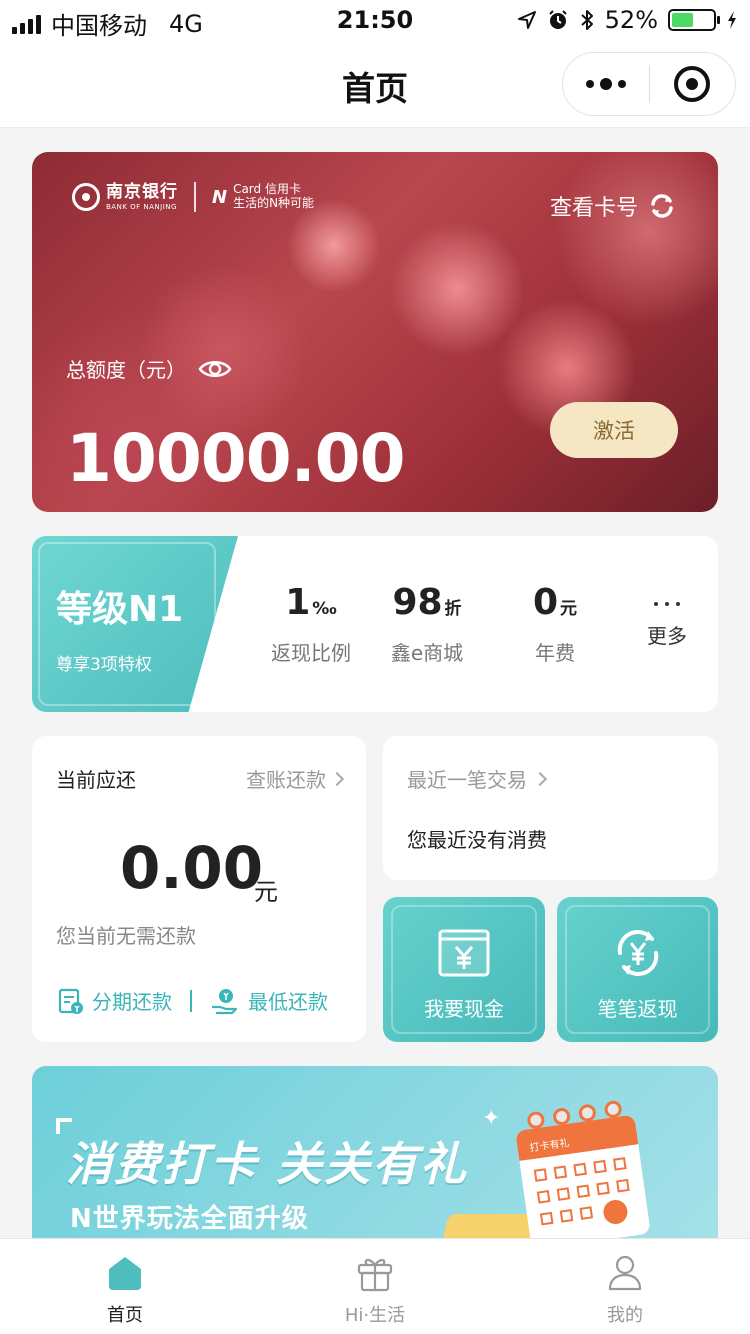 This screenshot has width=750, height=1334. What do you see at coordinates (311, 624) in the screenshot?
I see `benefit-cashback-rate: 1 ‰ 返现比例` at bounding box center [311, 624].